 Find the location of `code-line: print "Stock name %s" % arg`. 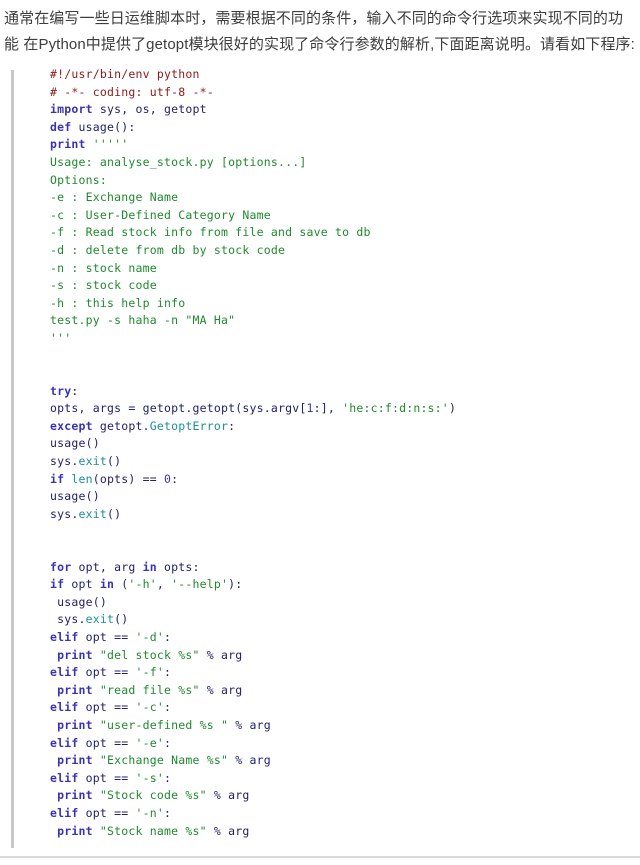

code-line: print "Stock name %s" % arg is located at coordinates (253, 832).